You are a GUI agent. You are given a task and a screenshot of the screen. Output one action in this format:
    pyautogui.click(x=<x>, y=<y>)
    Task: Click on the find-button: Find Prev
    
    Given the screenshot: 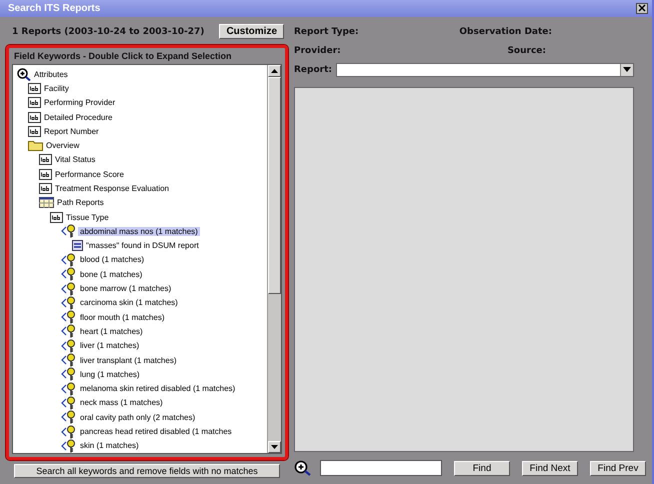 What is the action you would take?
    pyautogui.click(x=618, y=468)
    